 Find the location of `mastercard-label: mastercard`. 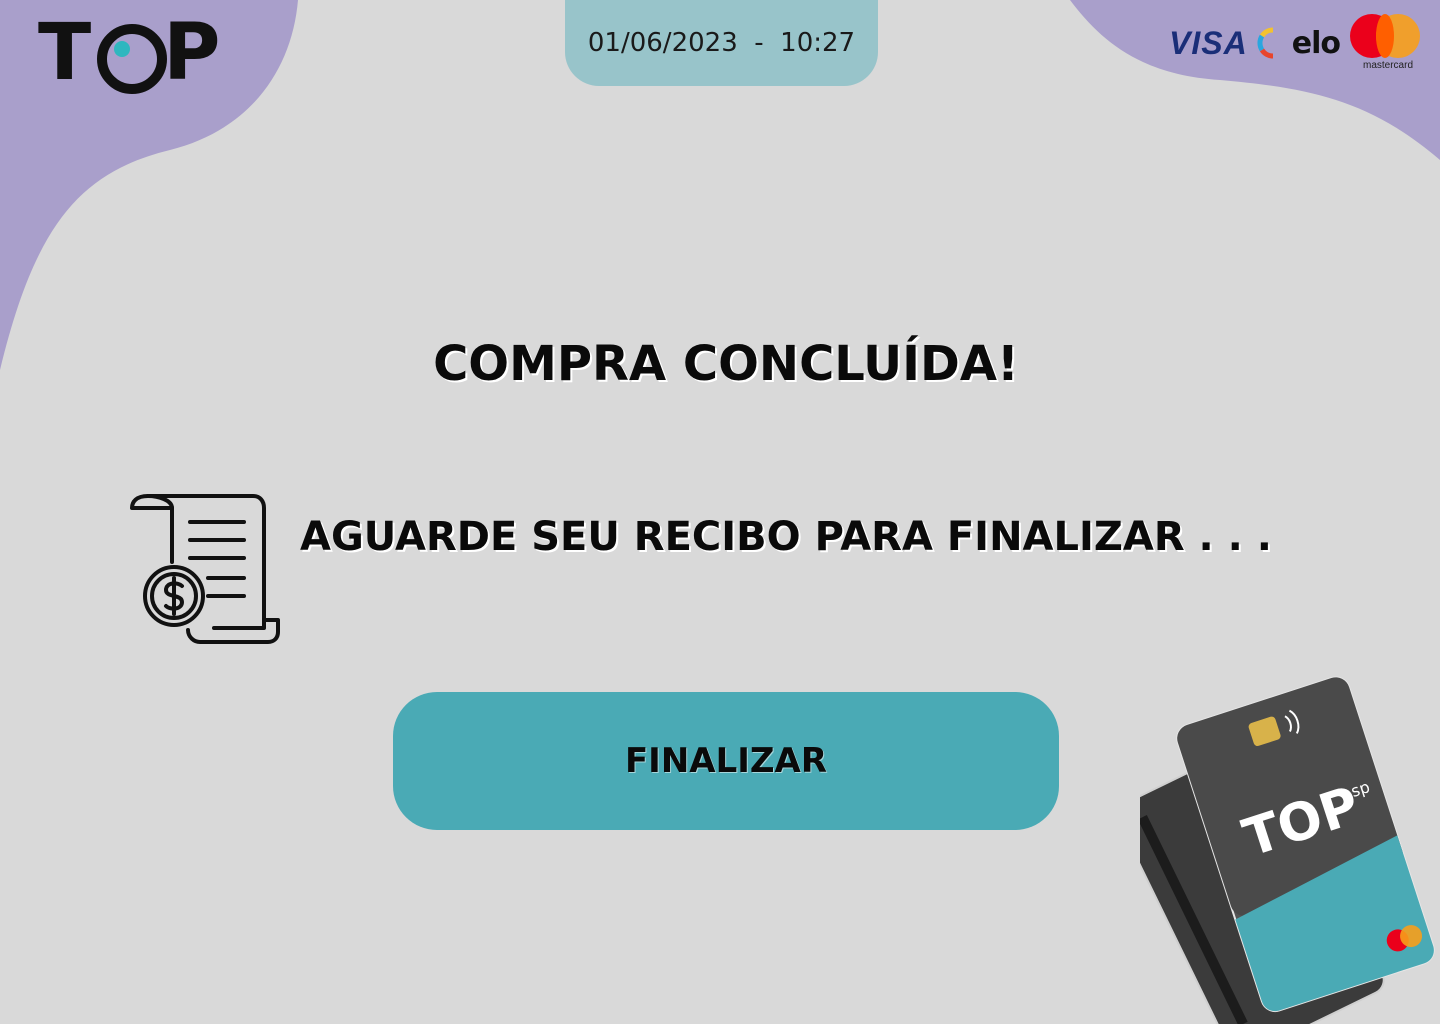

mastercard-label: mastercard is located at coordinates (1387, 65).